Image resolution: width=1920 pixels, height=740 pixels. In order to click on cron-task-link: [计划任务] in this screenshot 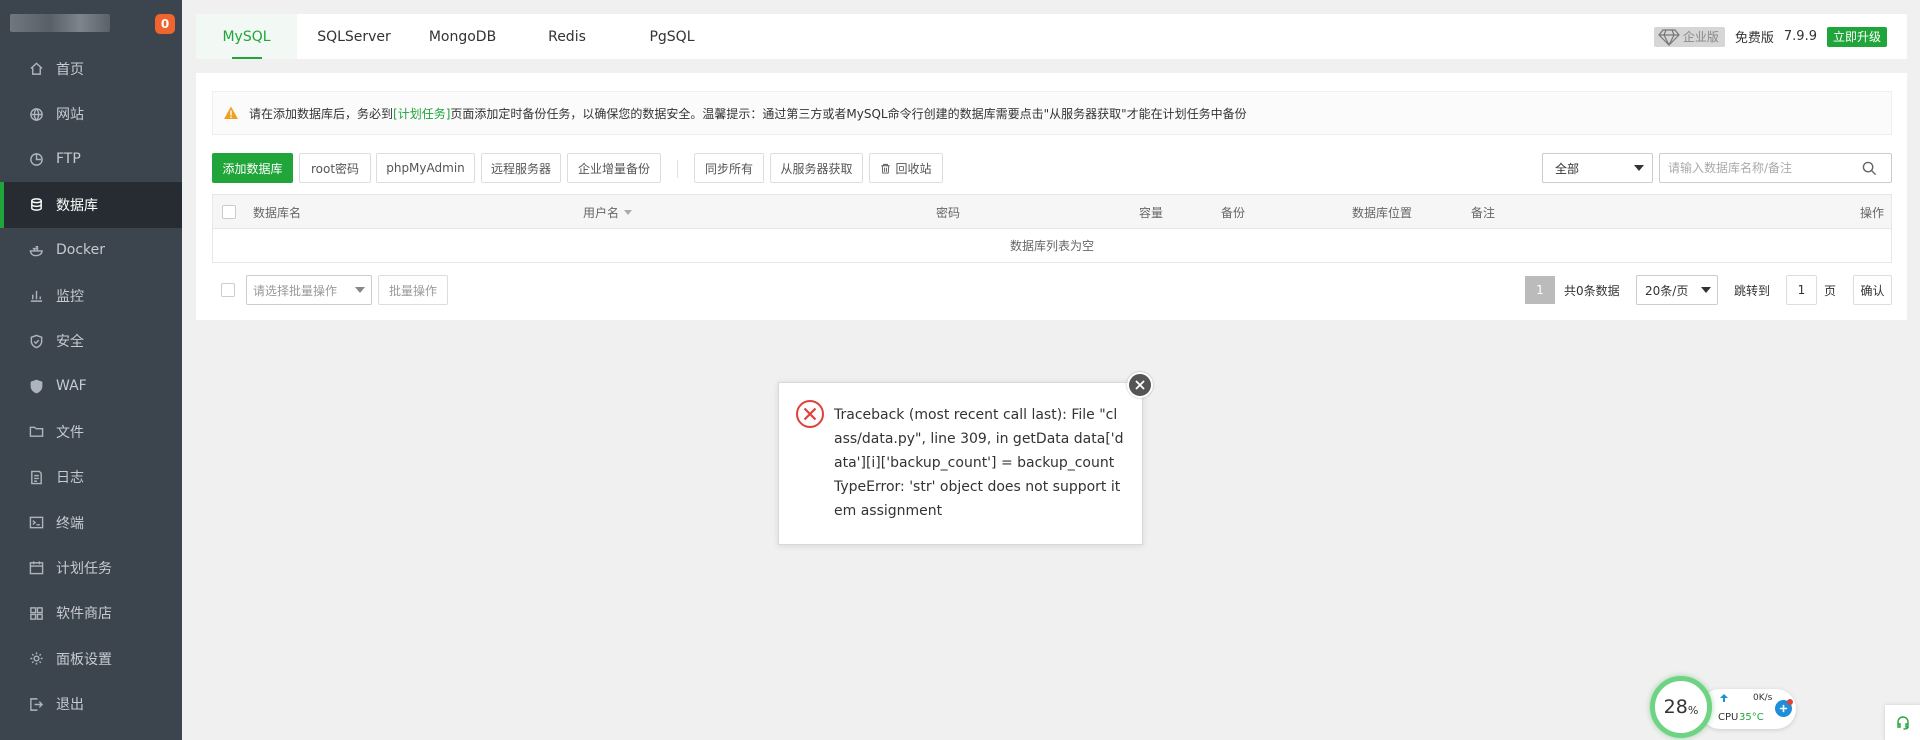, I will do `click(421, 113)`.